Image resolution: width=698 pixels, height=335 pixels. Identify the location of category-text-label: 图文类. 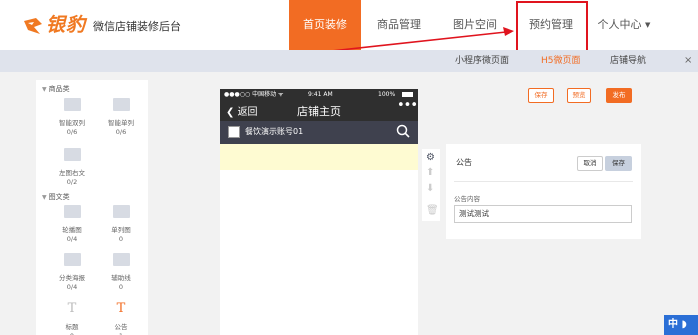
(59, 197).